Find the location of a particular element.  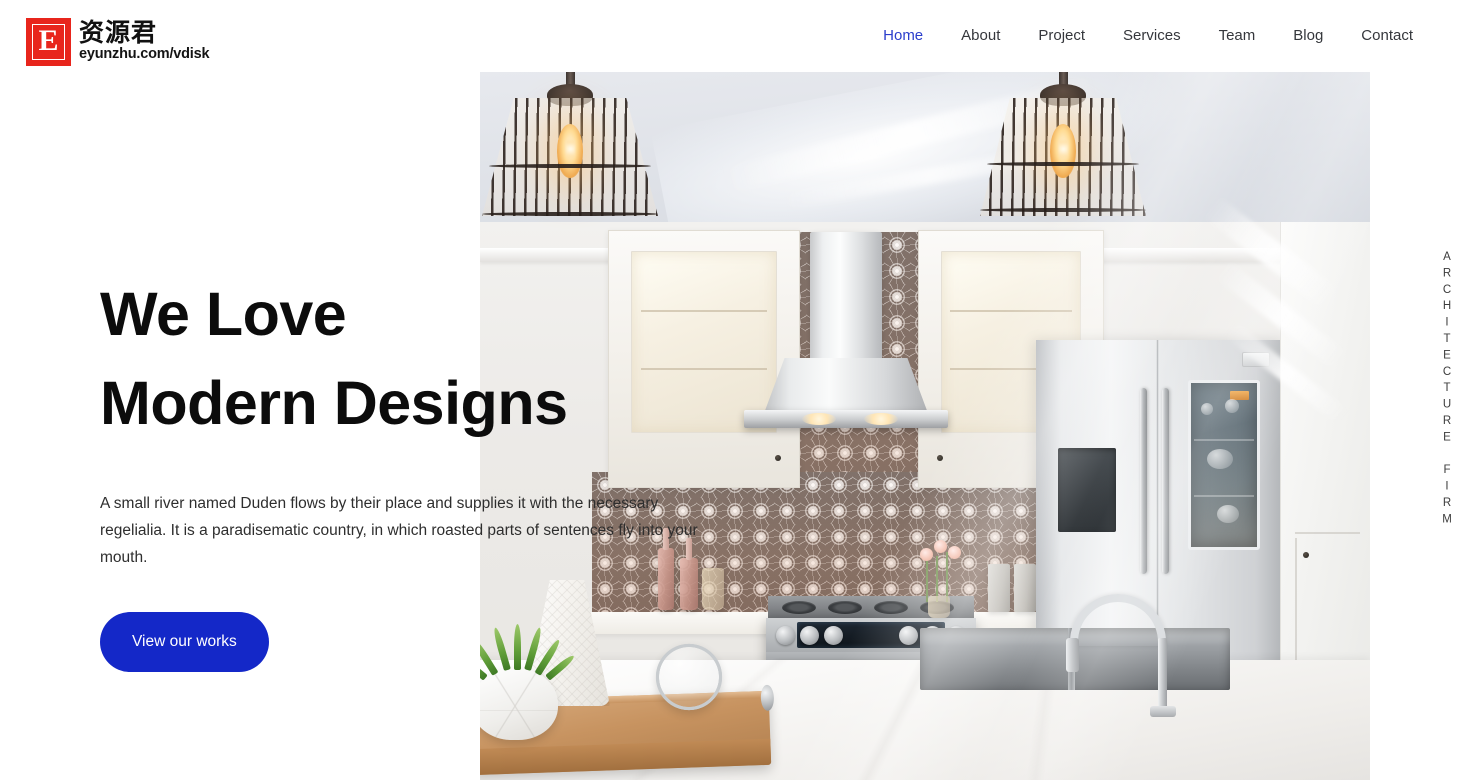

nav-item-team: Team is located at coordinates (1237, 36).